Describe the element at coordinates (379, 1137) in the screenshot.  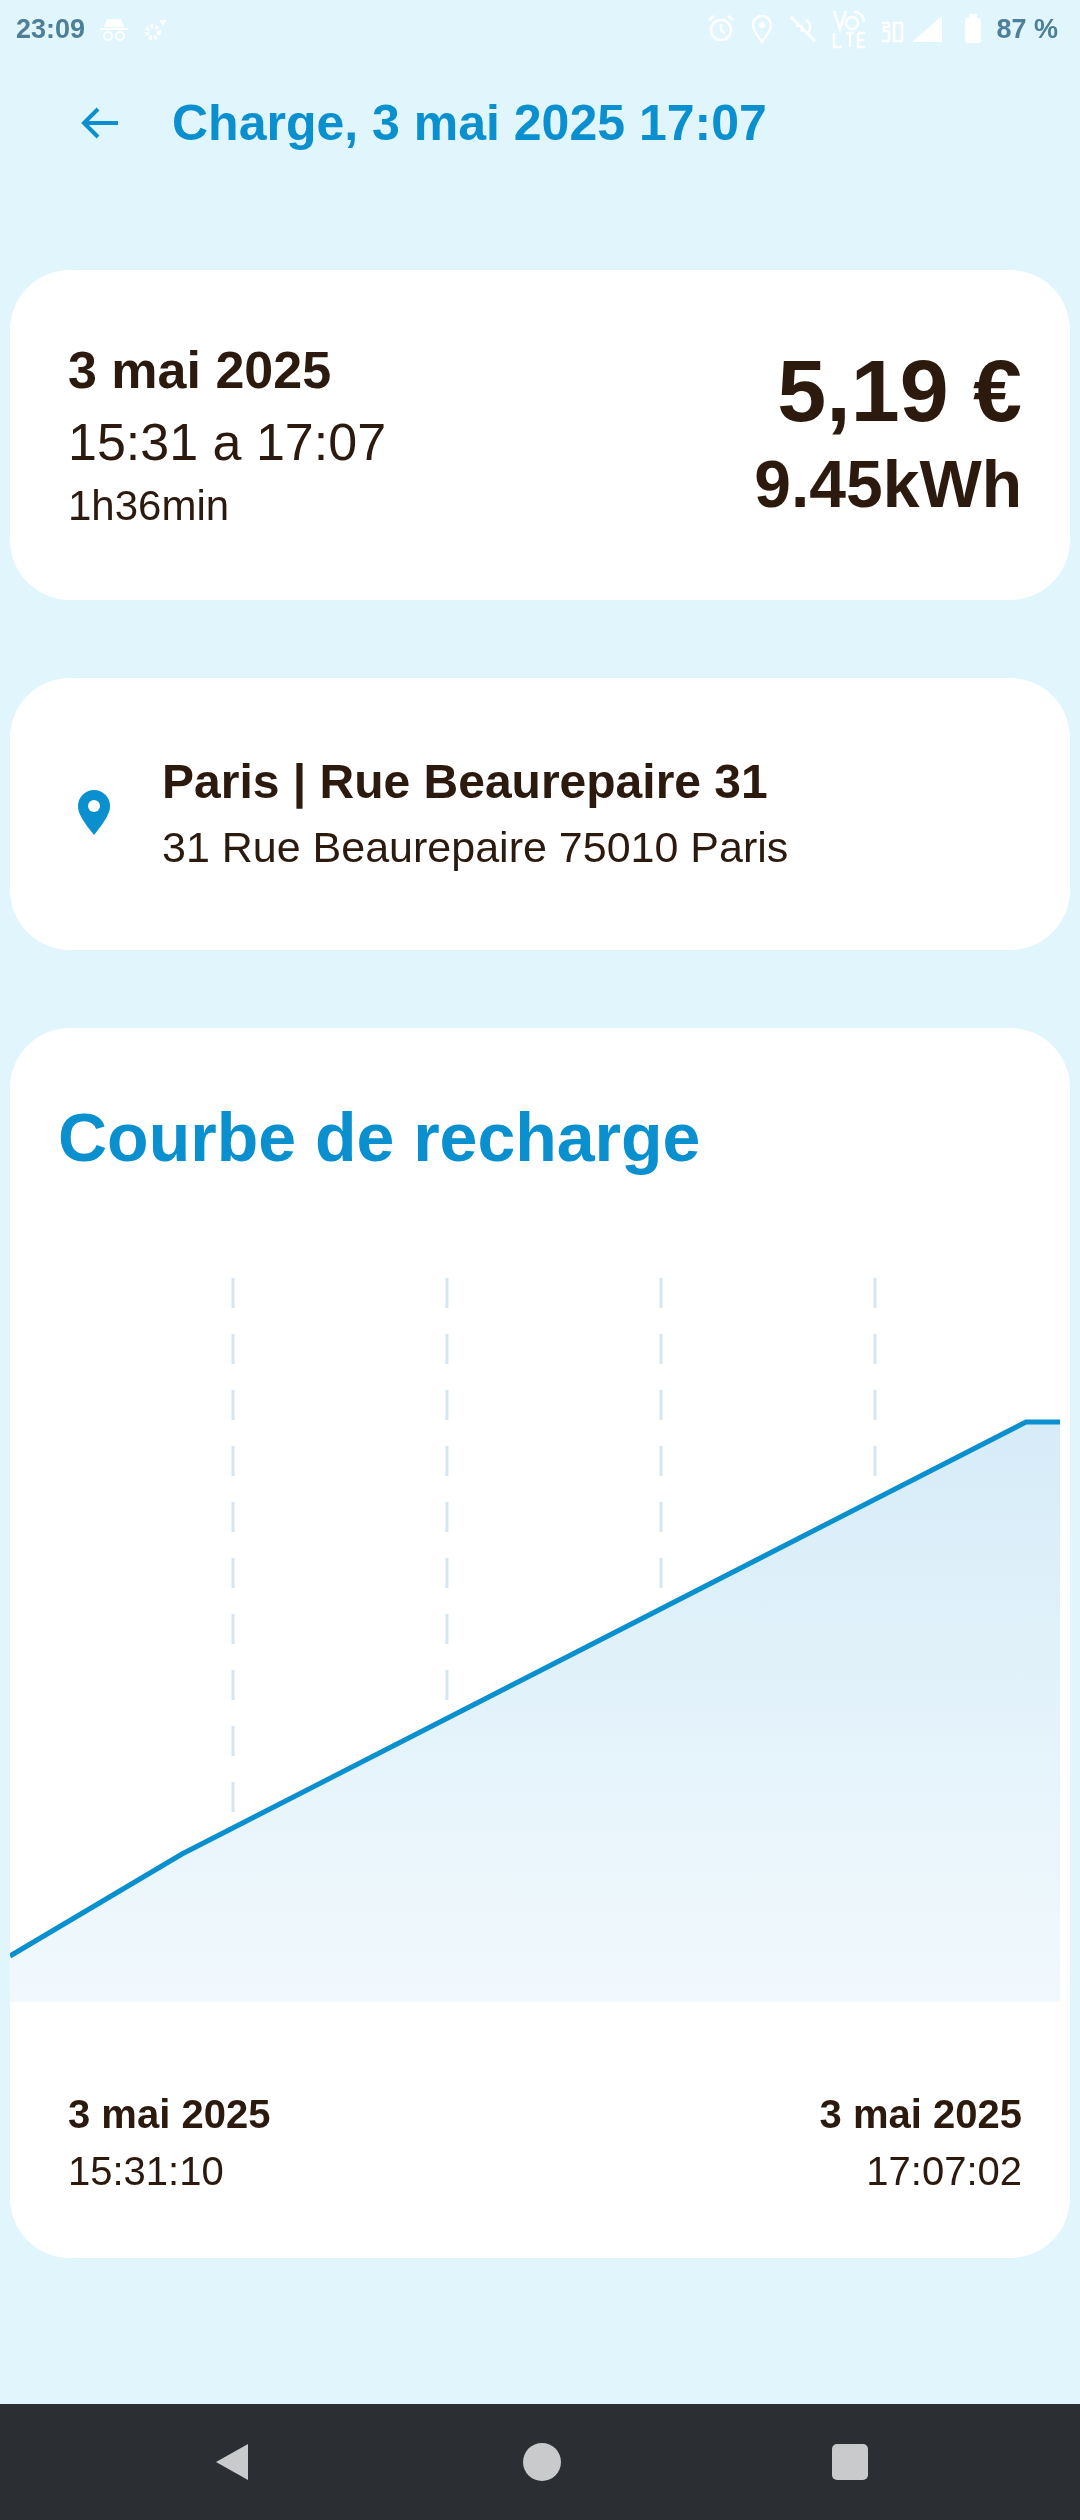
I see `section-title: Courbe de recharge` at that location.